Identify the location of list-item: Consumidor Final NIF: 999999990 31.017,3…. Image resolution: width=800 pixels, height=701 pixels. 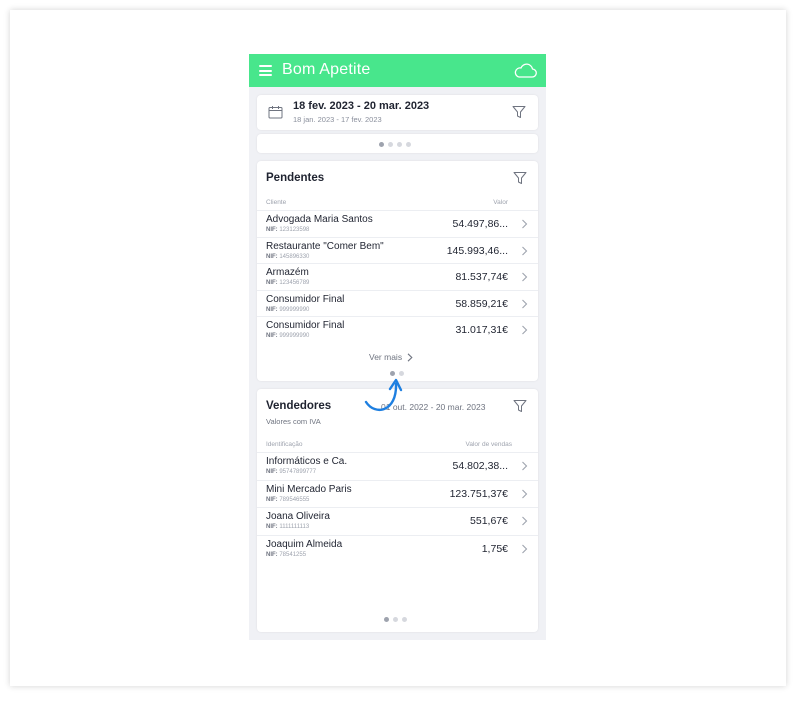
(397, 329).